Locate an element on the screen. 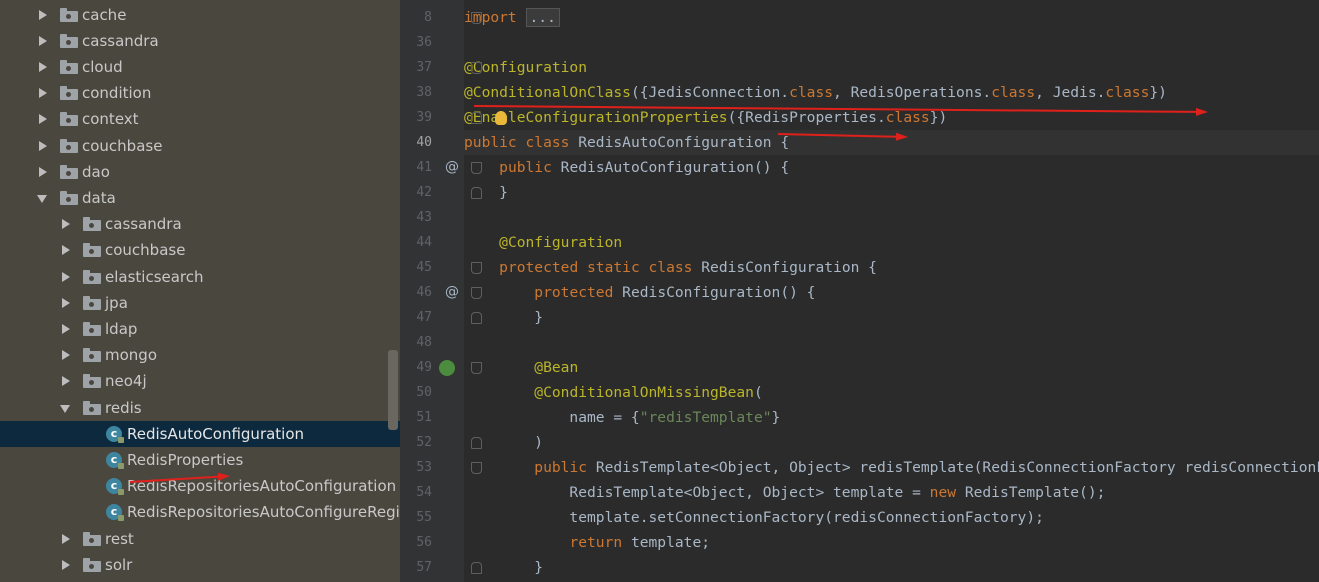 This screenshot has height=582, width=1319. bean-marker-icon is located at coordinates (447, 368).